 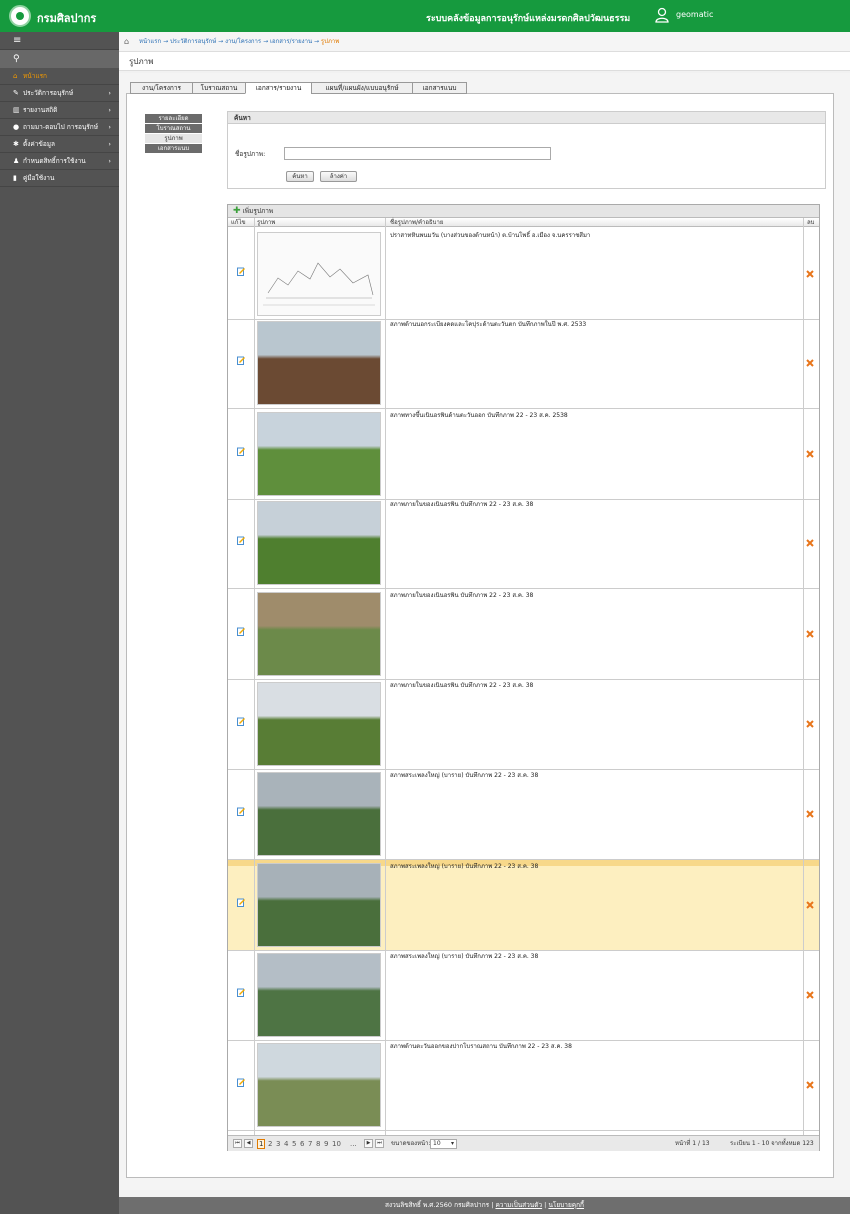 What do you see at coordinates (173, 148) in the screenshot?
I see `side-tab-attachments: เอกสารแนบ` at bounding box center [173, 148].